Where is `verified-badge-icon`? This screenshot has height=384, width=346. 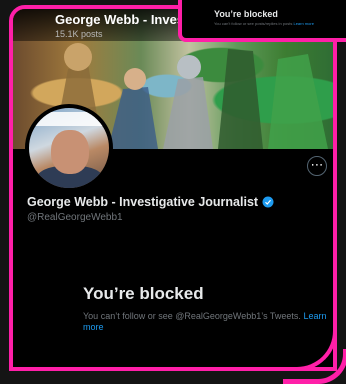 verified-badge-icon is located at coordinates (268, 202).